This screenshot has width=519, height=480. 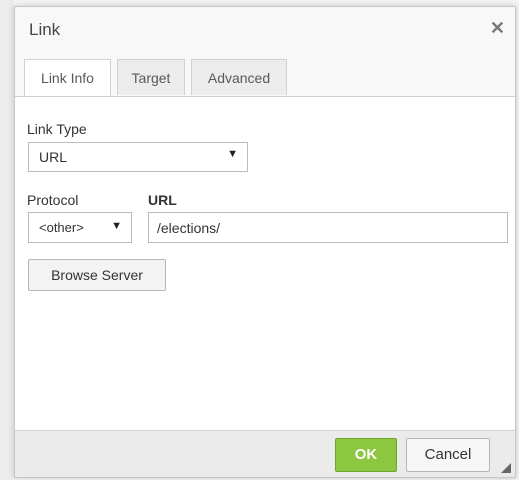 I want to click on tab-bar: Link Info Target Advanced, so click(x=265, y=73).